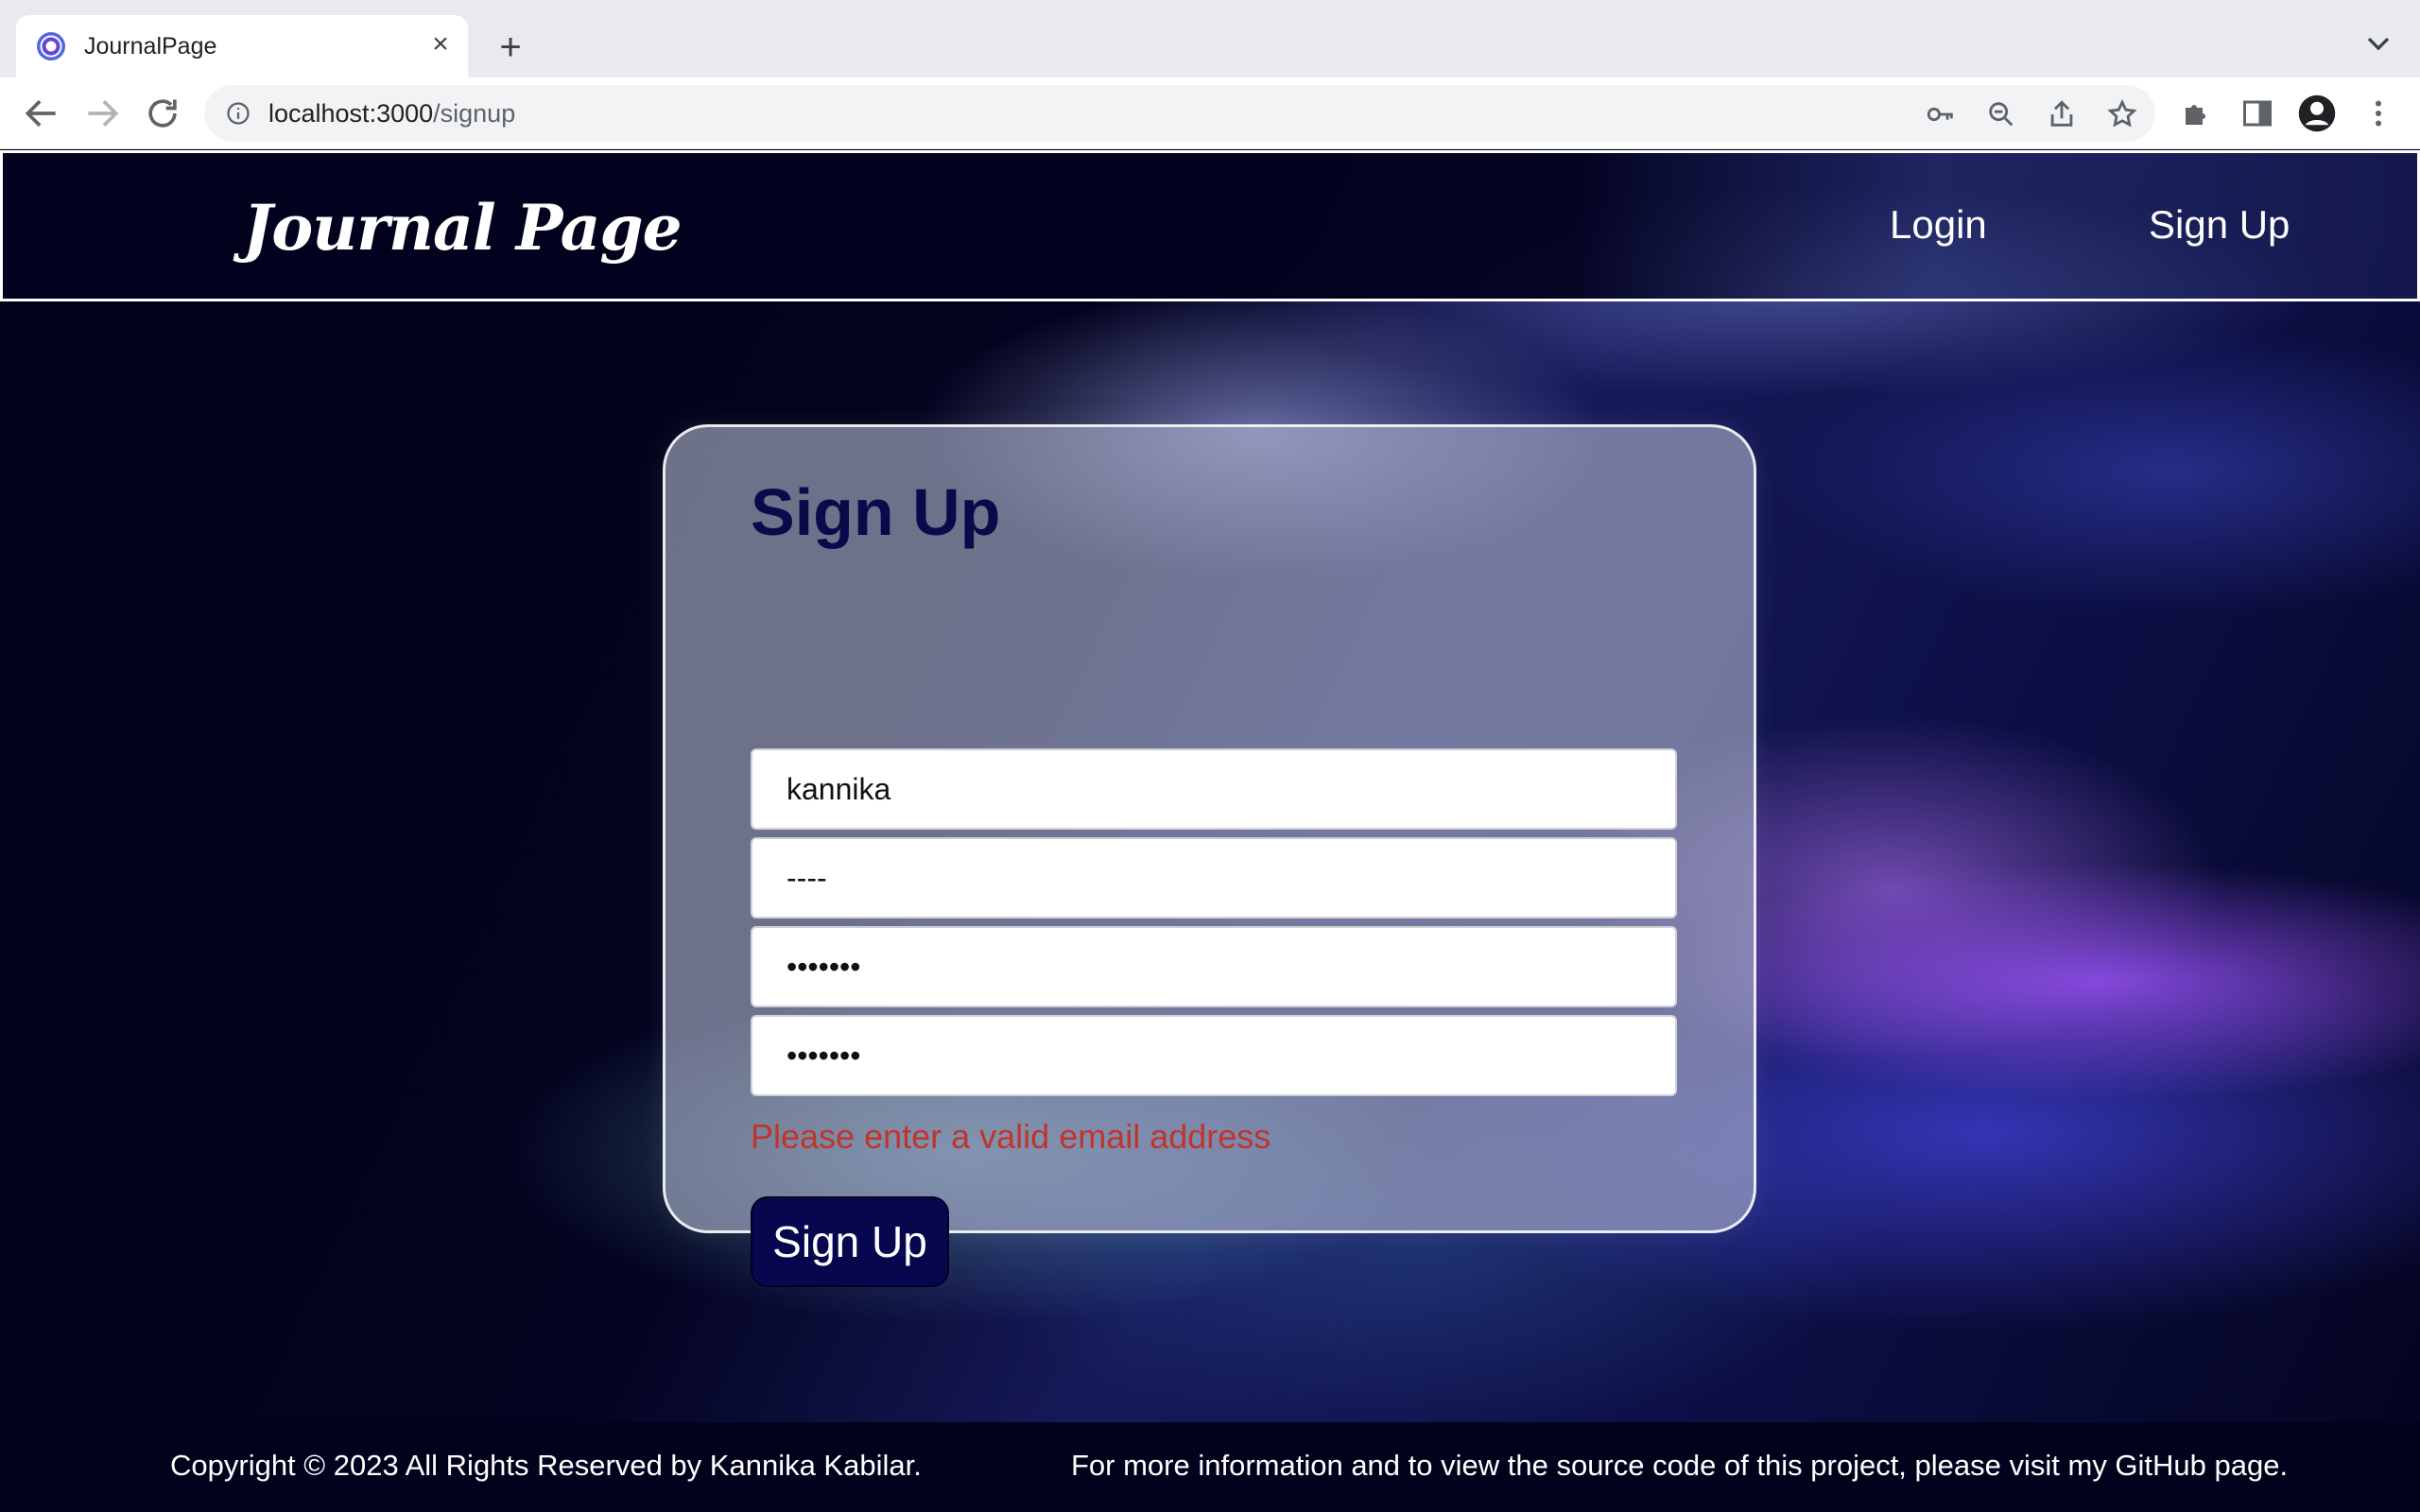 The height and width of the screenshot is (1512, 2420). Describe the element at coordinates (102, 113) in the screenshot. I see `forward-arrow-icon` at that location.